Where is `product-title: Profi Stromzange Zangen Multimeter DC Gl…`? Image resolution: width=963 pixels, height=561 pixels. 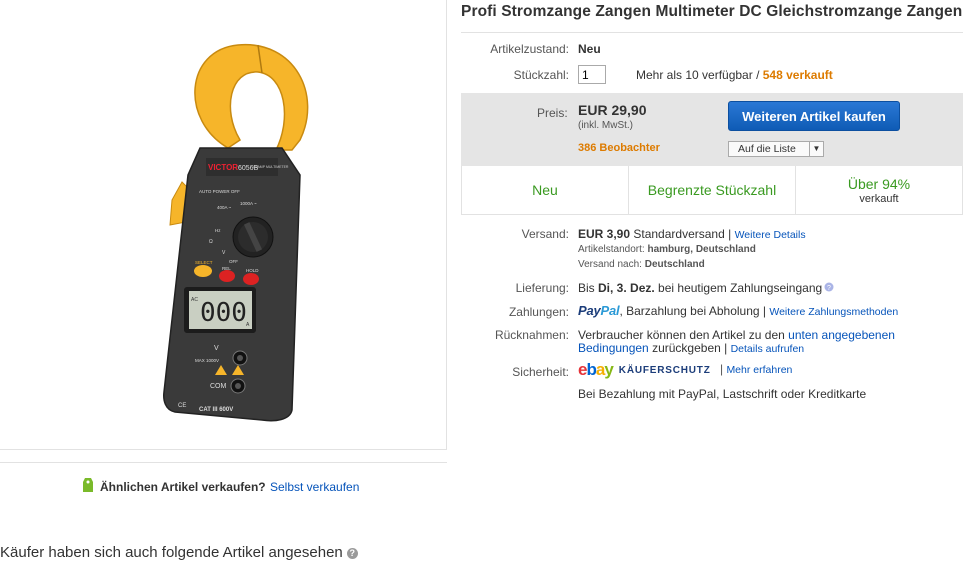
product-title: Profi Stromzange Zangen Multimeter DC Gl… is located at coordinates (712, 11).